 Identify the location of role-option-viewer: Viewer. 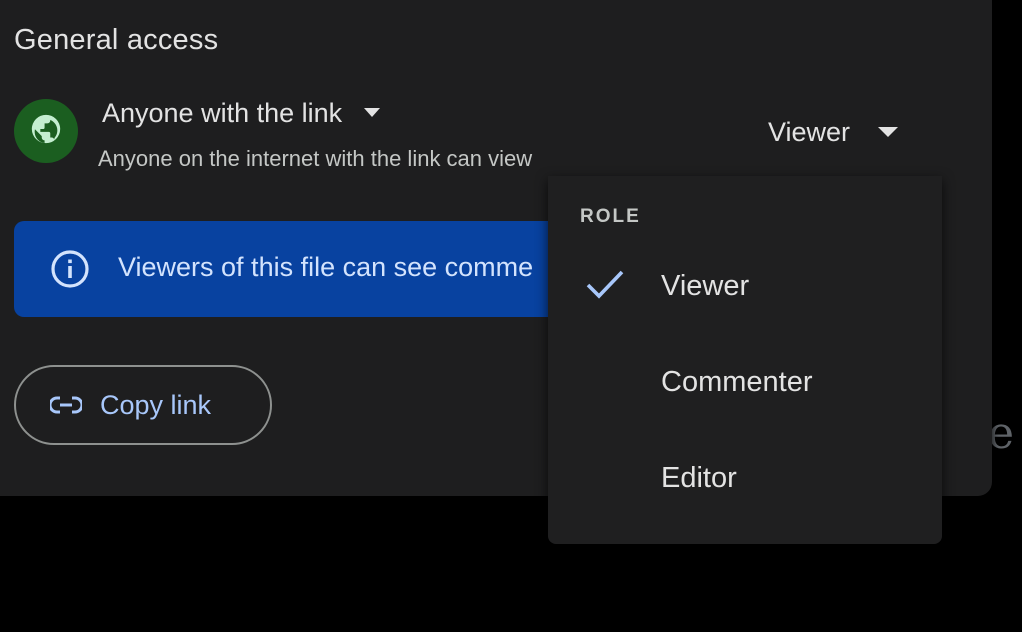
(745, 288).